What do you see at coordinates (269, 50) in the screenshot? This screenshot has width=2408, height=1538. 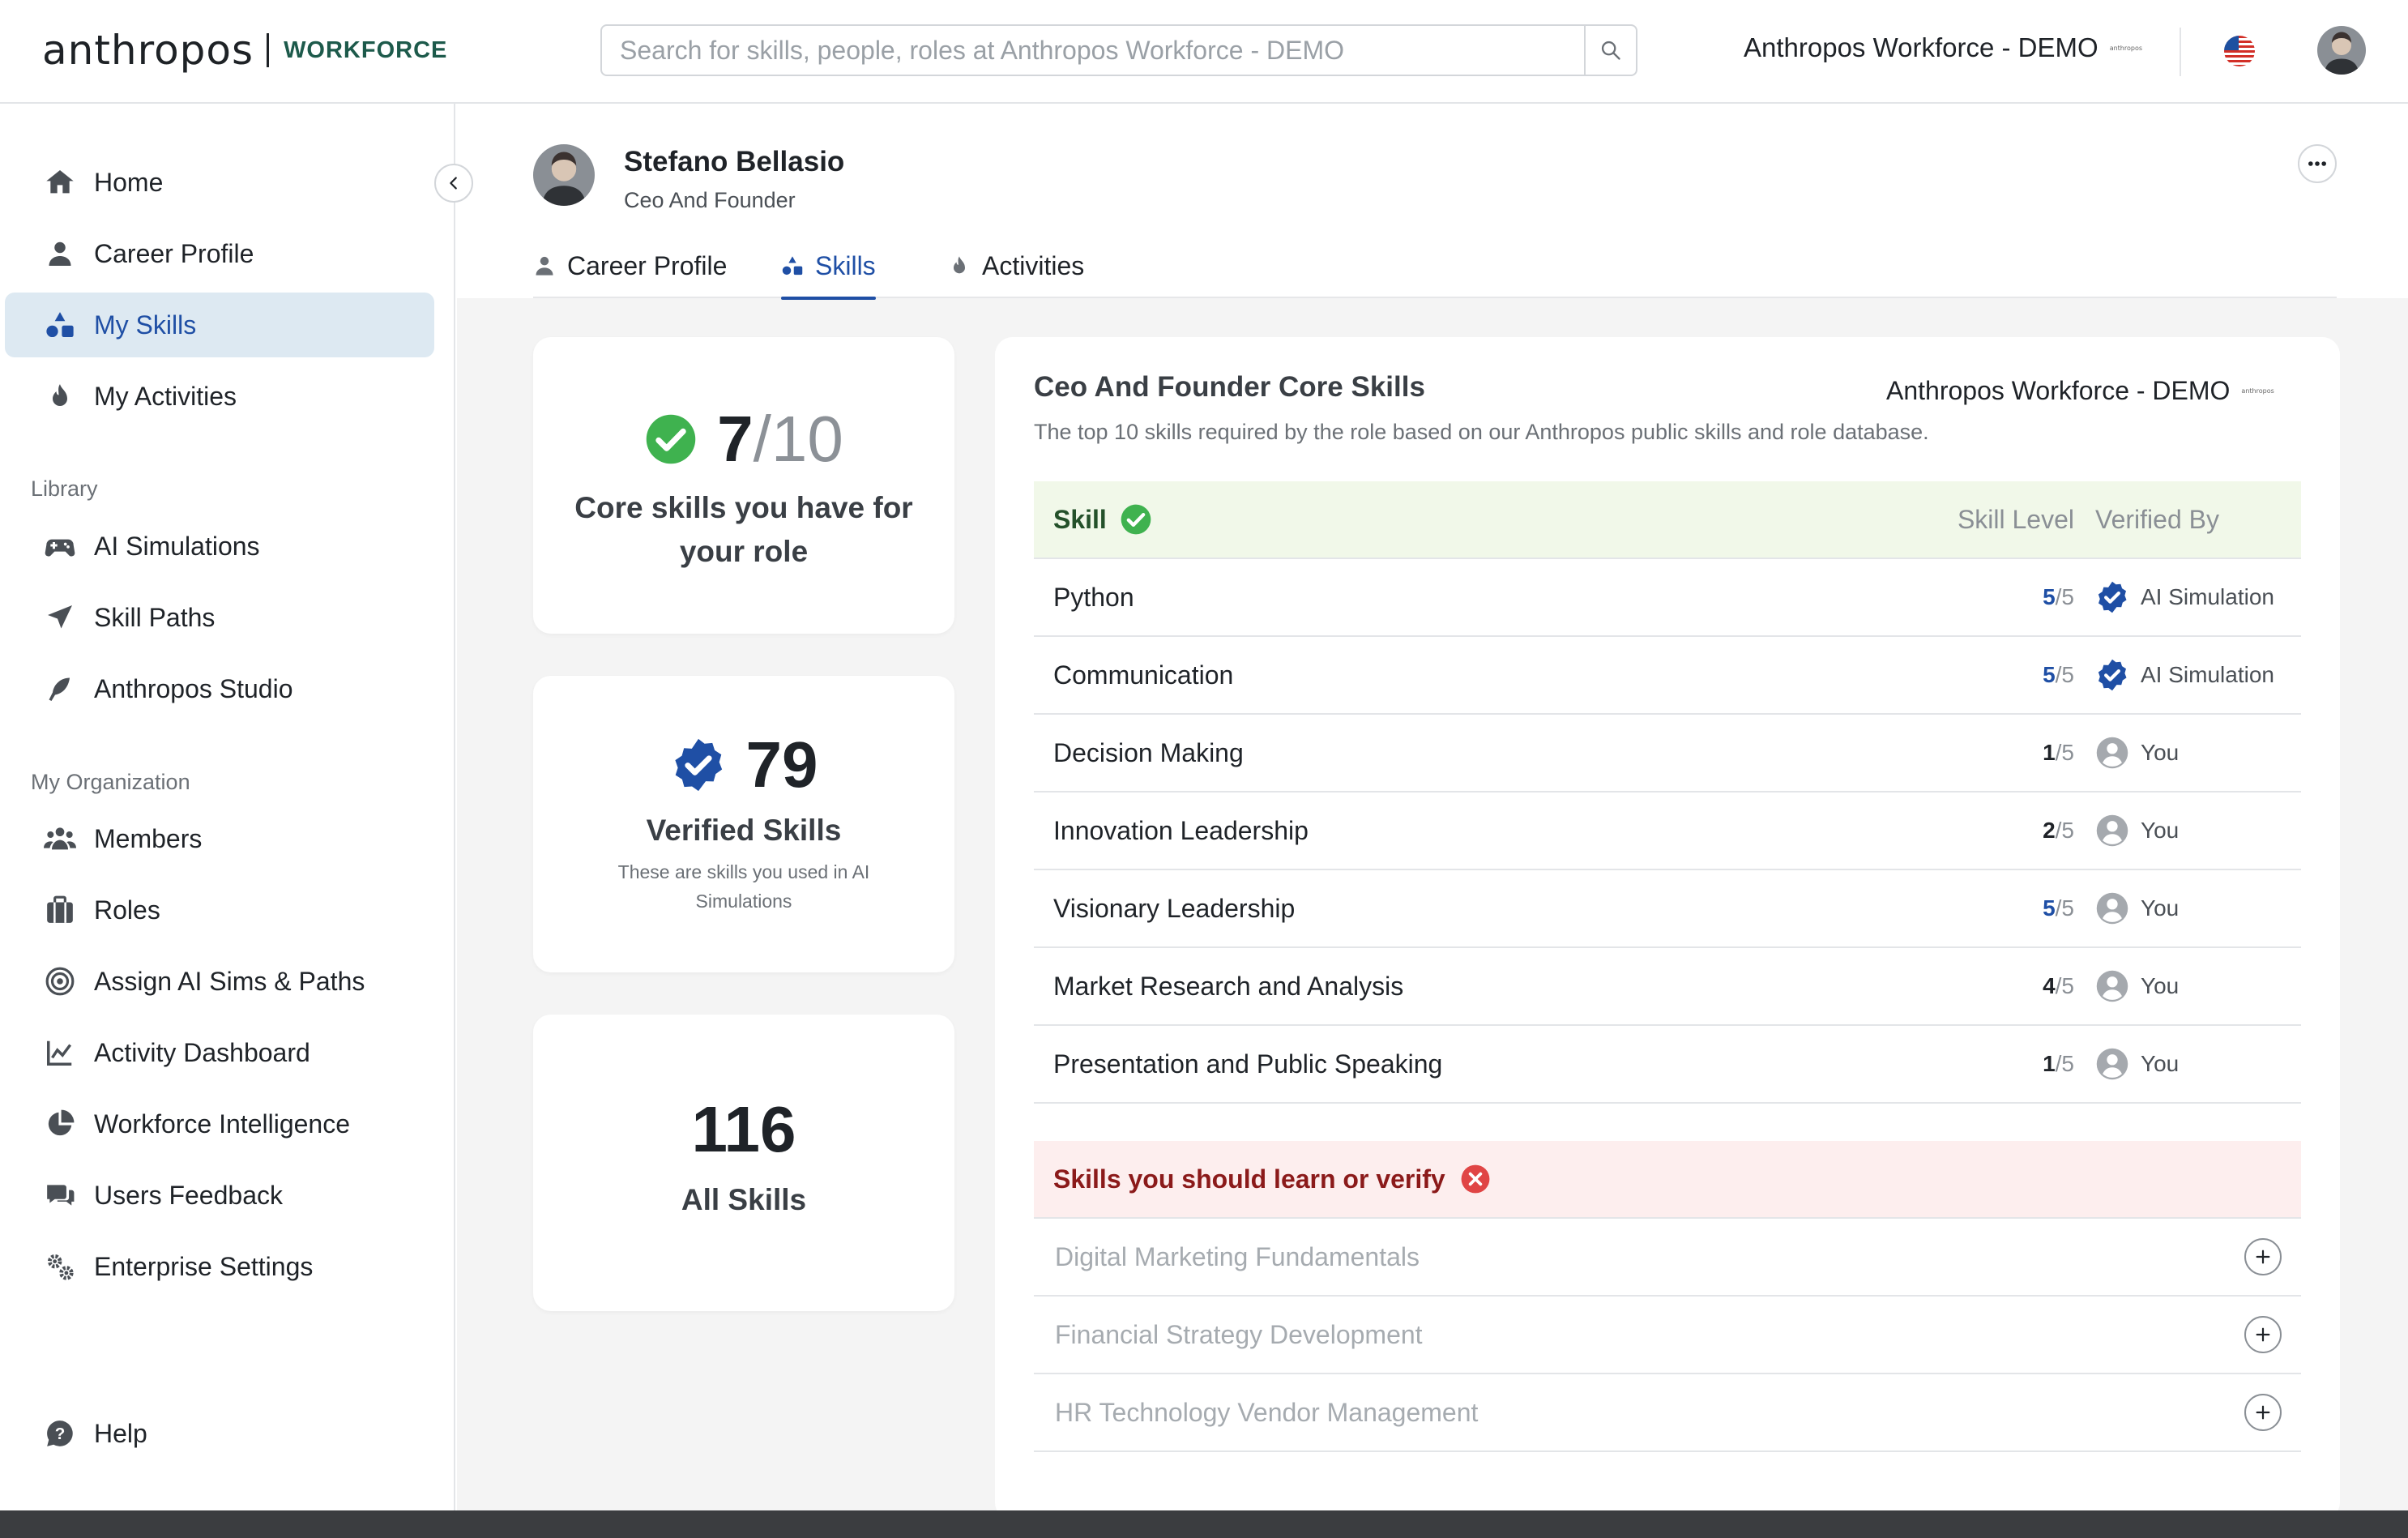 I see `brand-separator` at bounding box center [269, 50].